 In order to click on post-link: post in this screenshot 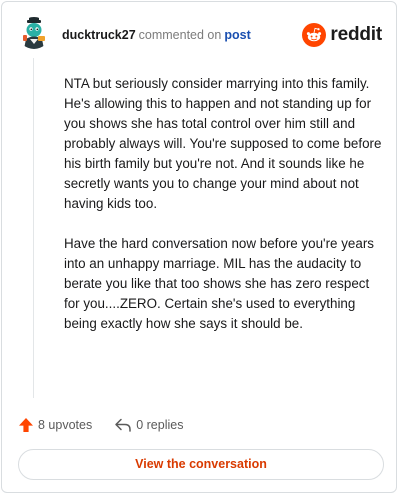, I will do `click(237, 35)`.